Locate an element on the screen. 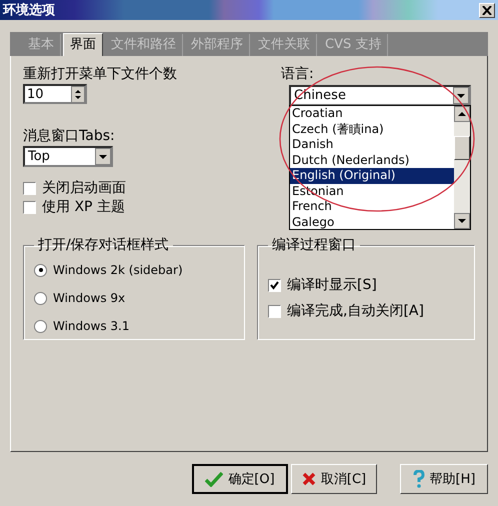 This screenshot has width=498, height=506. language-option: French is located at coordinates (372, 206).